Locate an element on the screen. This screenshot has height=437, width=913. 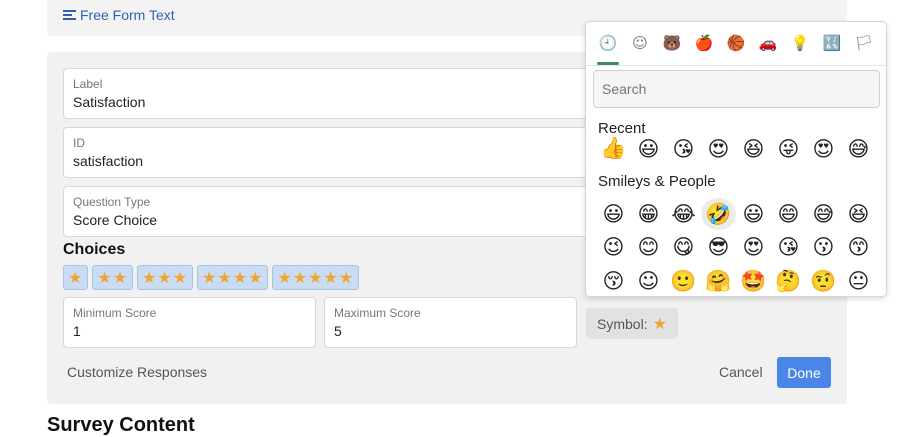
emoji-item: 🤩 is located at coordinates (753, 280).